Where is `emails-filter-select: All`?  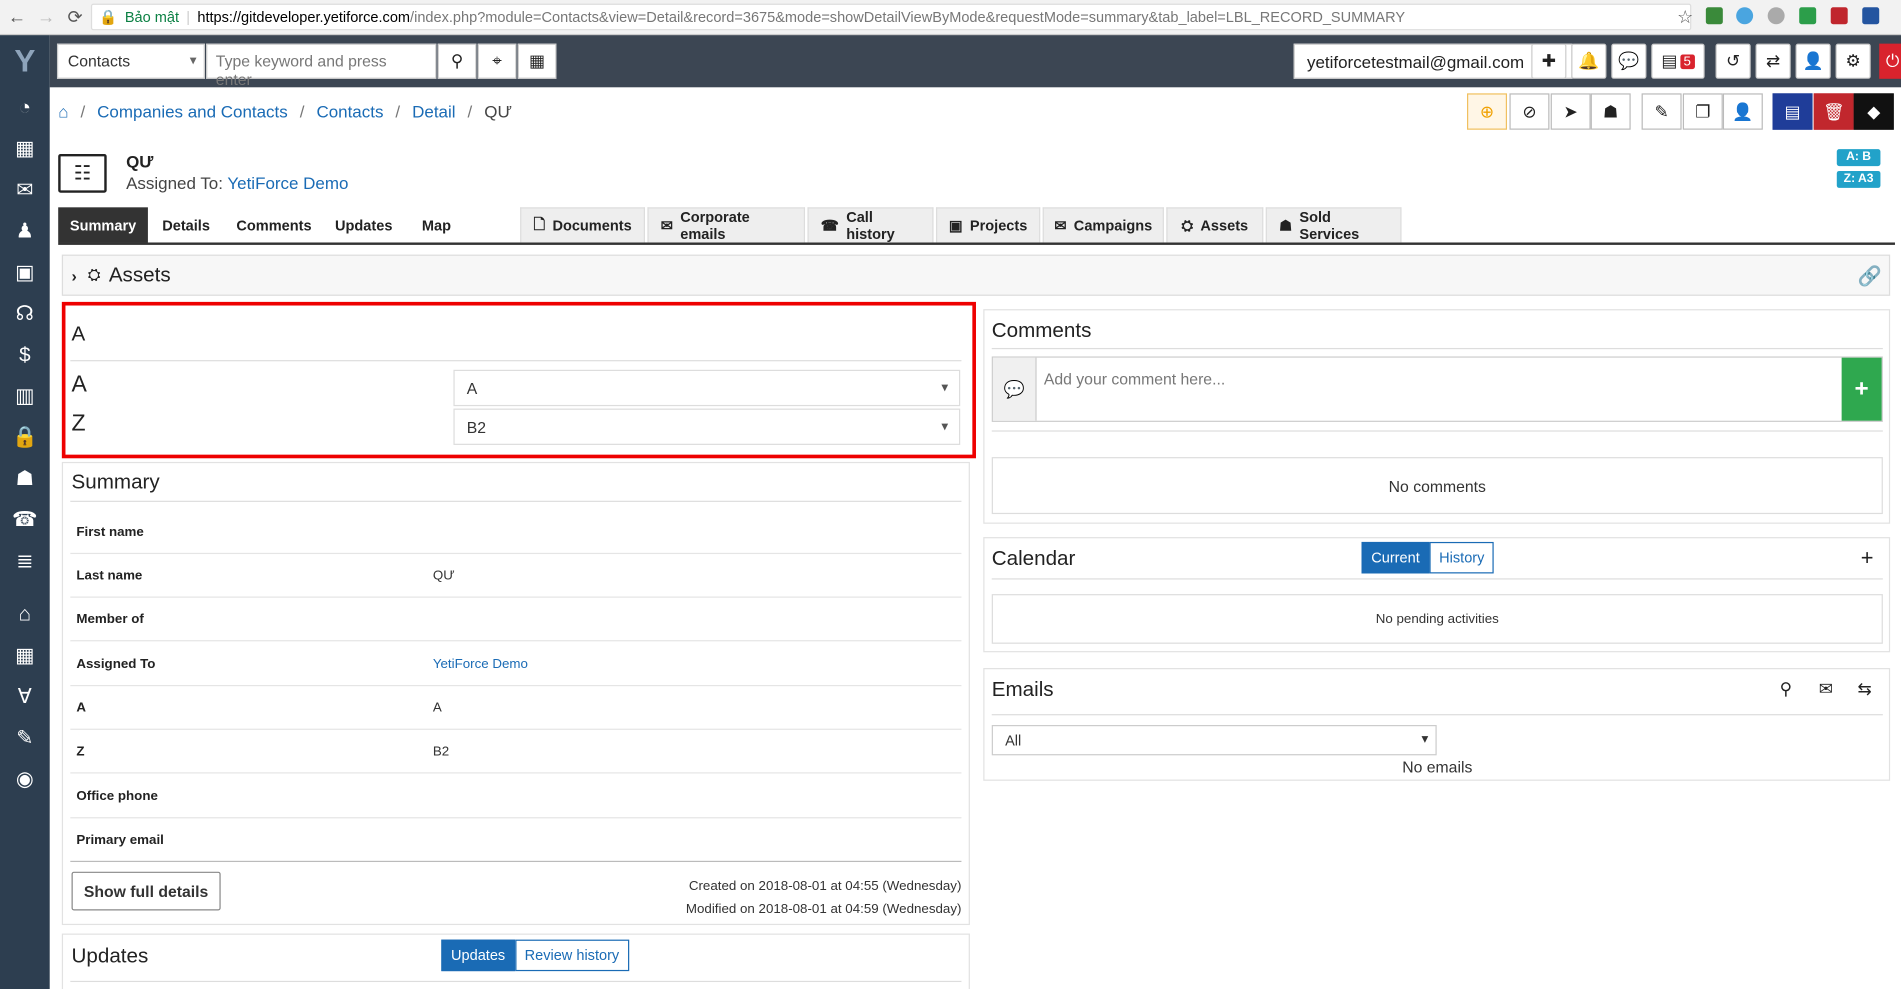 emails-filter-select: All is located at coordinates (1214, 740).